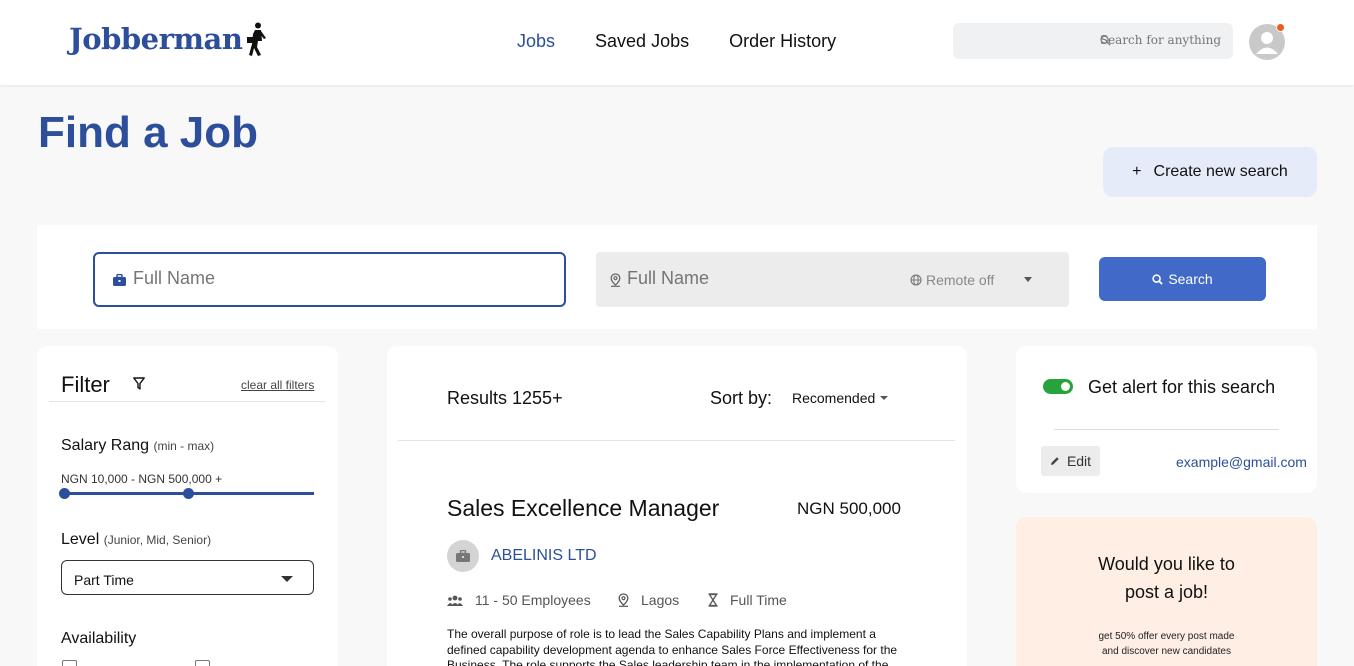 The width and height of the screenshot is (1354, 666). Describe the element at coordinates (1241, 462) in the screenshot. I see `alert-email: example@gmail.com` at that location.